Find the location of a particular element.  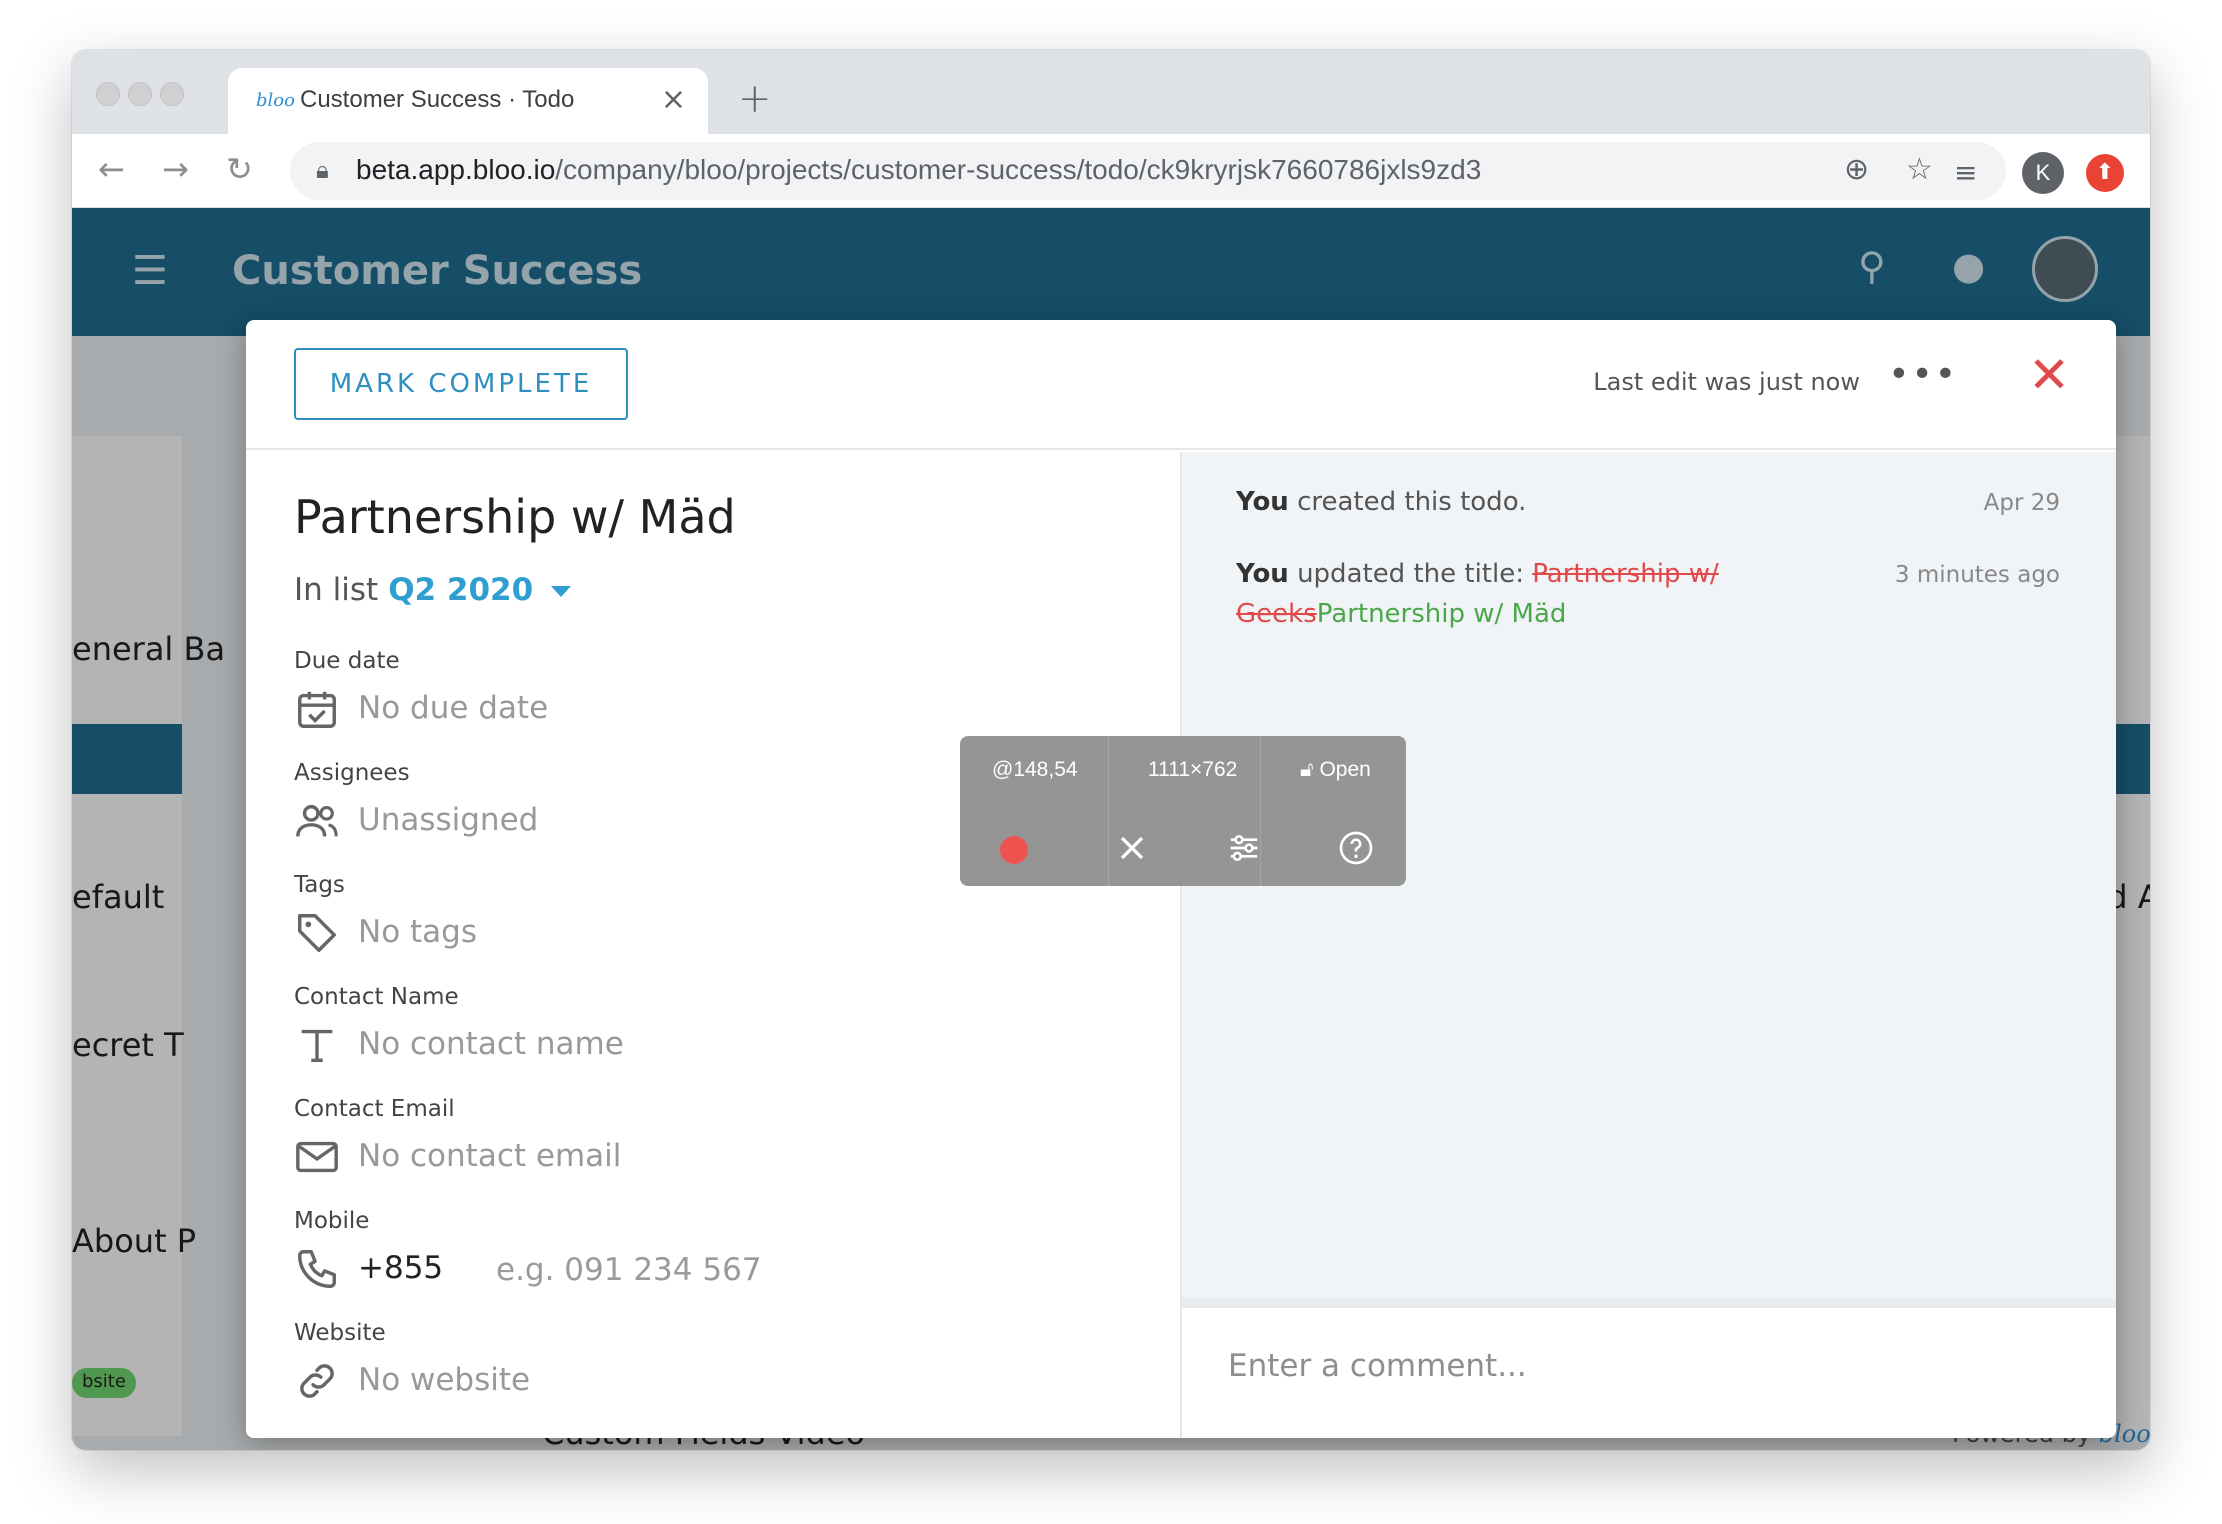

assignees-label: Assignees is located at coordinates (352, 773).